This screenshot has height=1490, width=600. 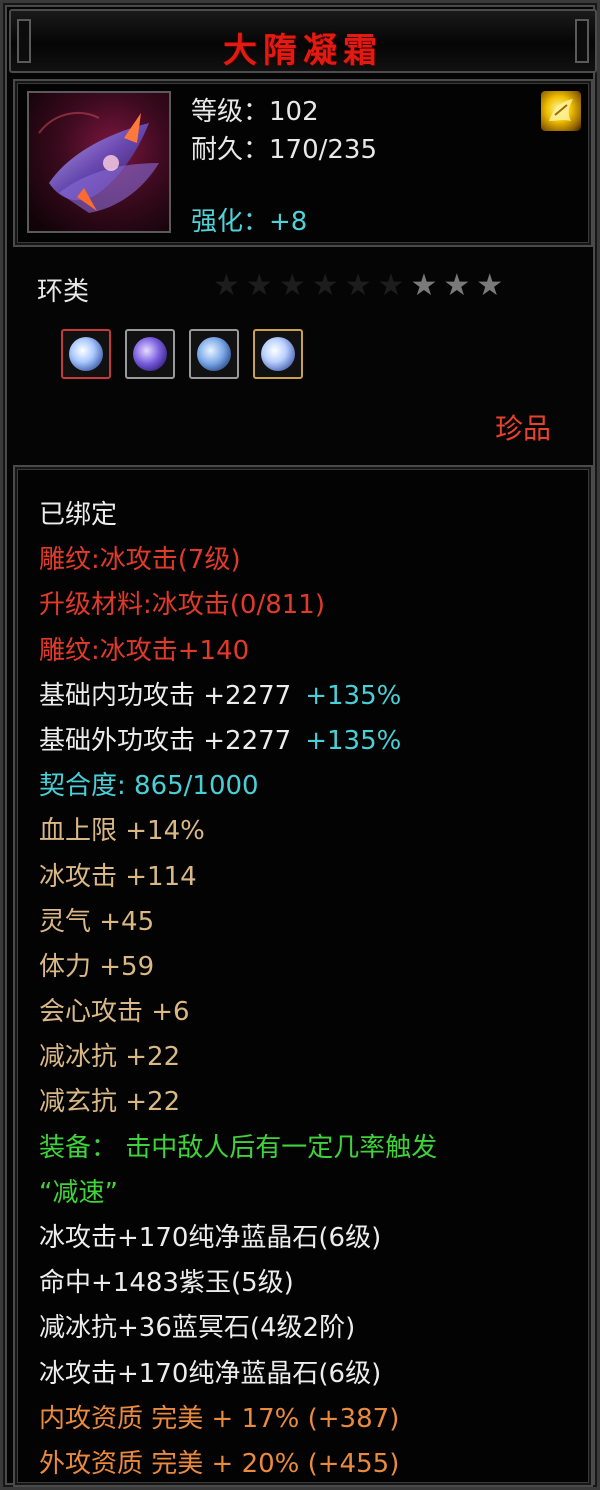 I want to click on property-text: 雕纹:冰攻击+140, so click(x=144, y=650).